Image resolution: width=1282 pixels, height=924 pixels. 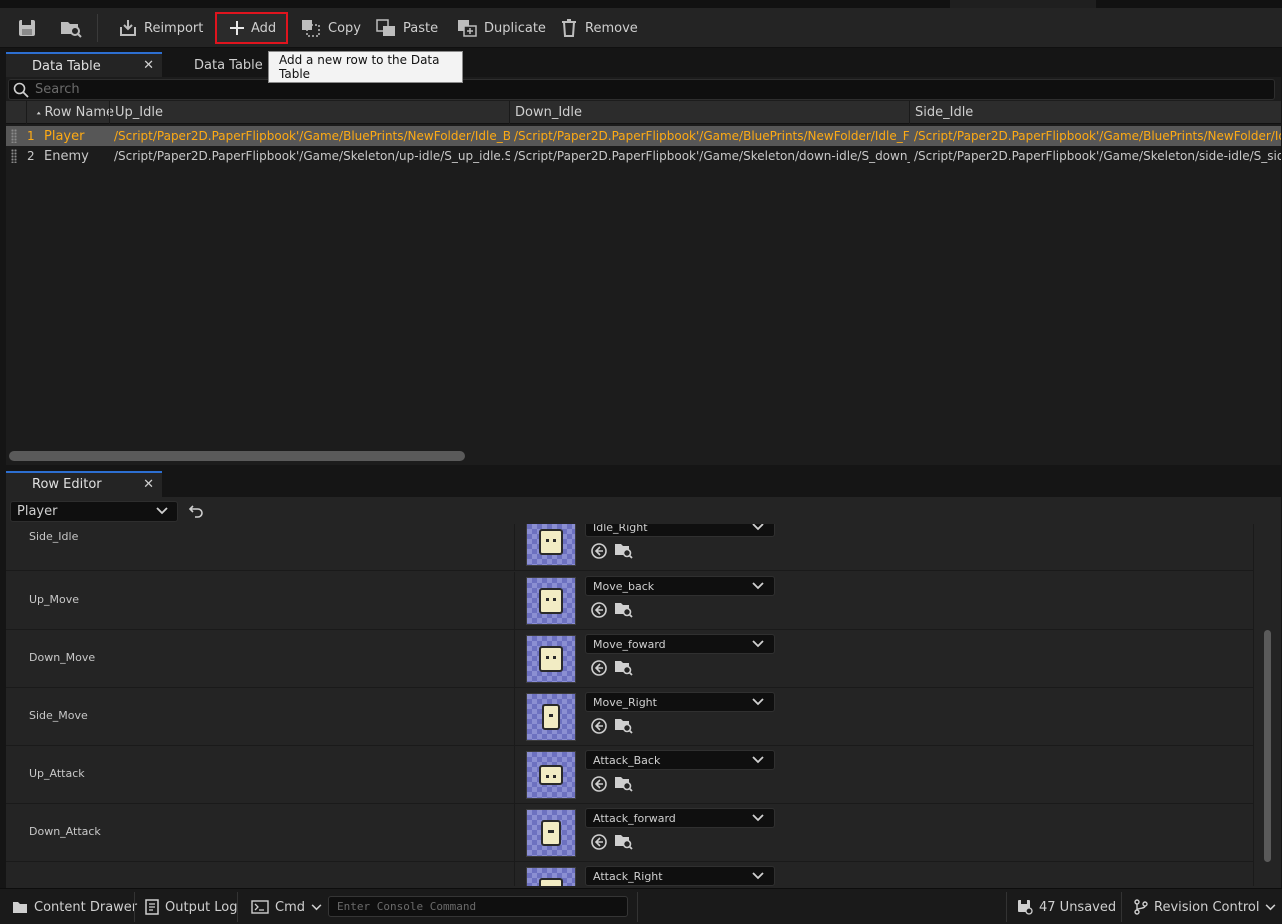 What do you see at coordinates (1267, 746) in the screenshot?
I see `vertical-scrollbar-thumb` at bounding box center [1267, 746].